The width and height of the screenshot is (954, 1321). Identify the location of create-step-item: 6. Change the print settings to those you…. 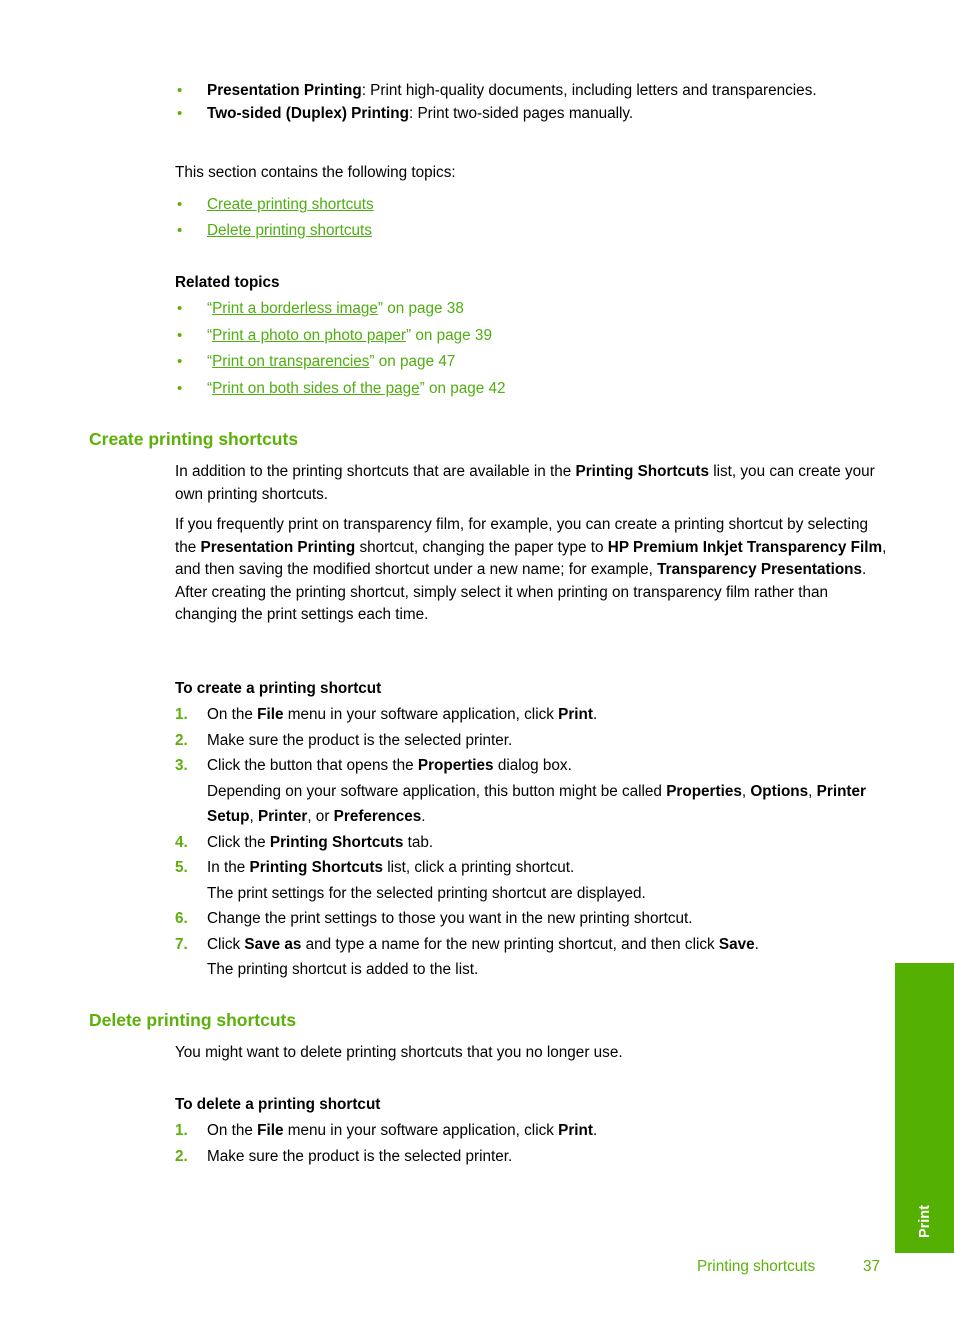
(531, 919).